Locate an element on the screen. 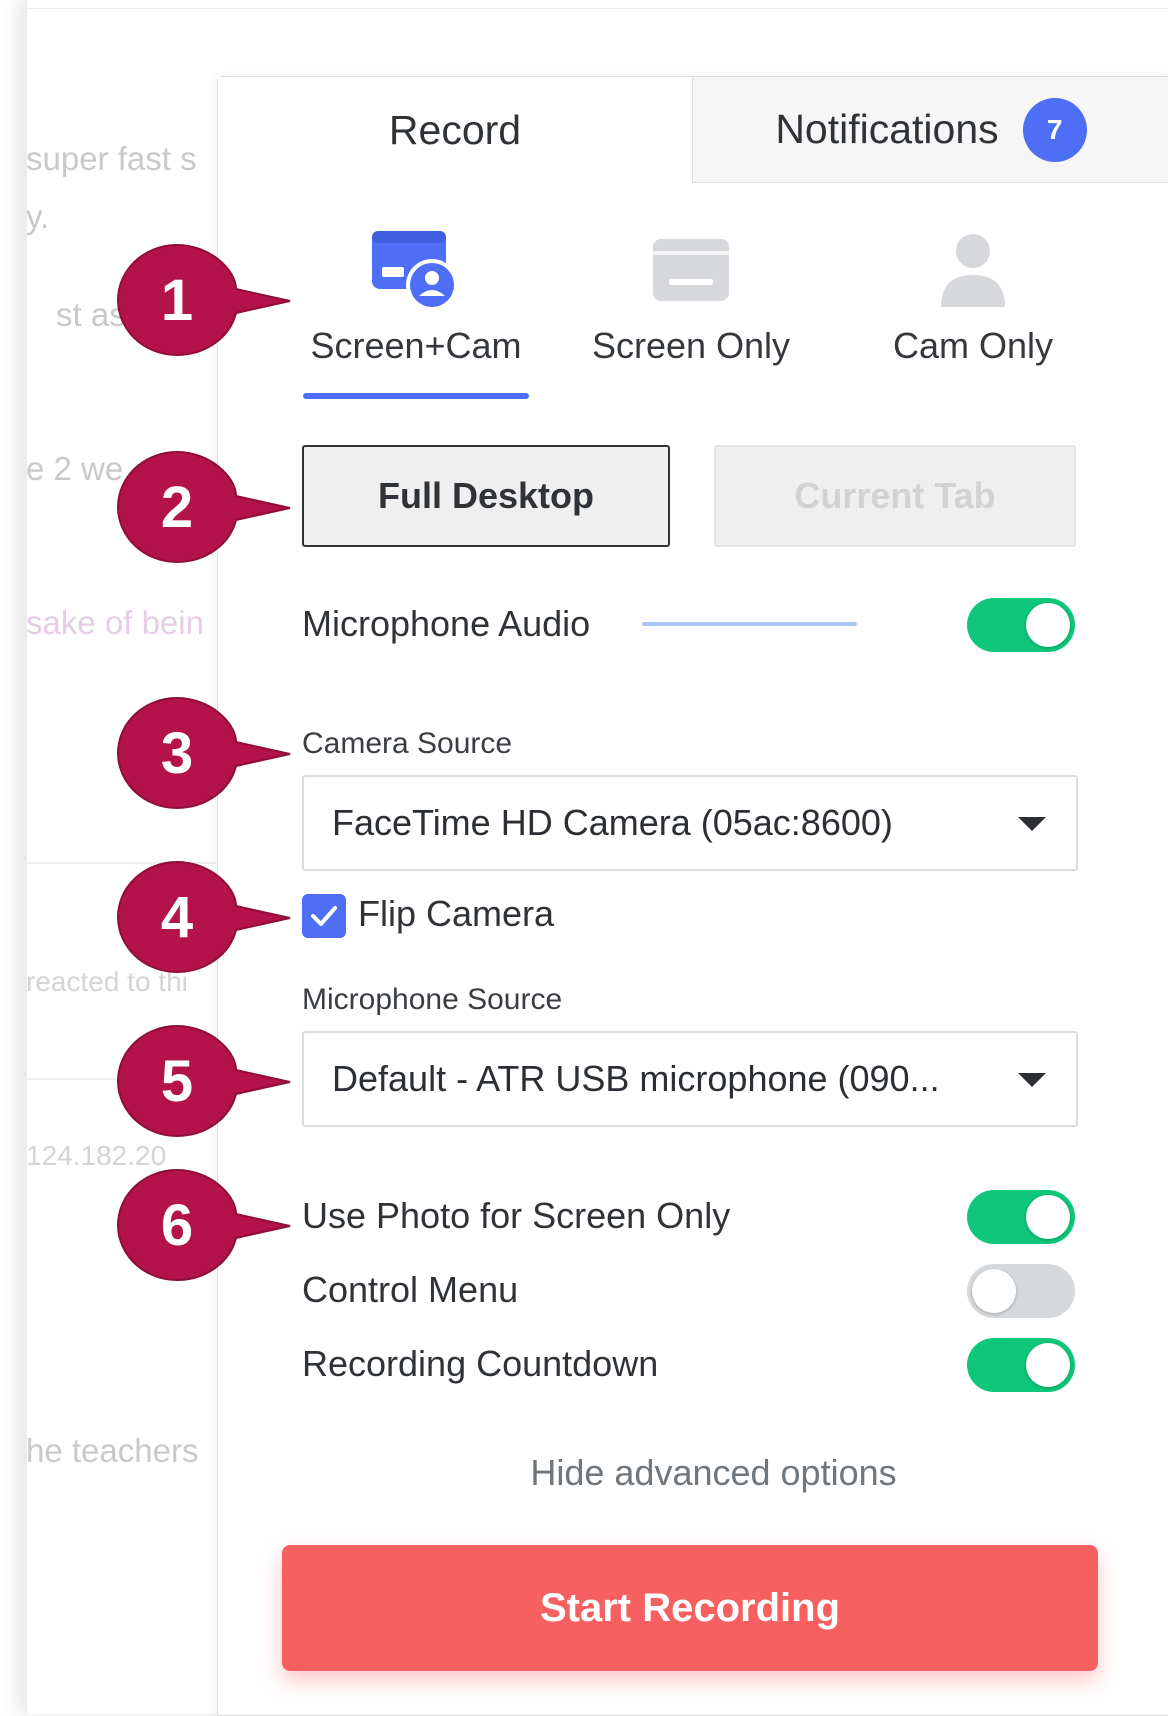 This screenshot has width=1168, height=1716. background-text: 124.182.20 is located at coordinates (96, 1155).